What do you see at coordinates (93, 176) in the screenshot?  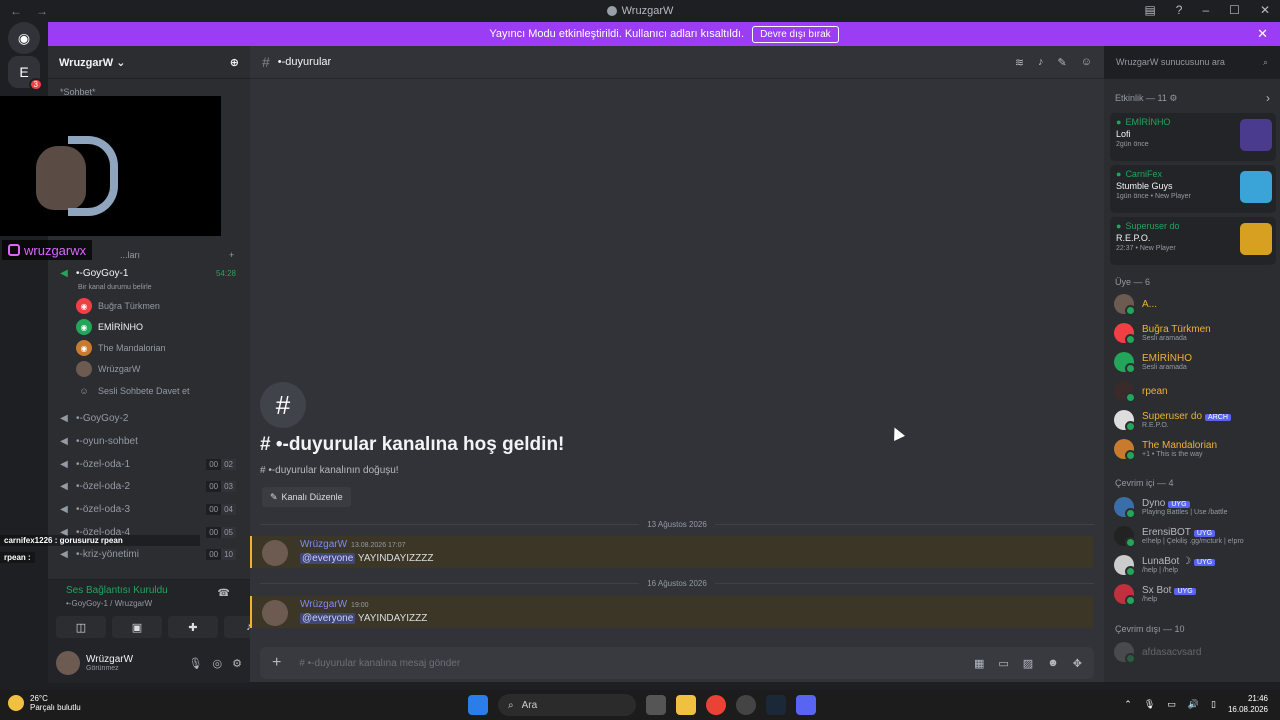 I see `headphones` at bounding box center [93, 176].